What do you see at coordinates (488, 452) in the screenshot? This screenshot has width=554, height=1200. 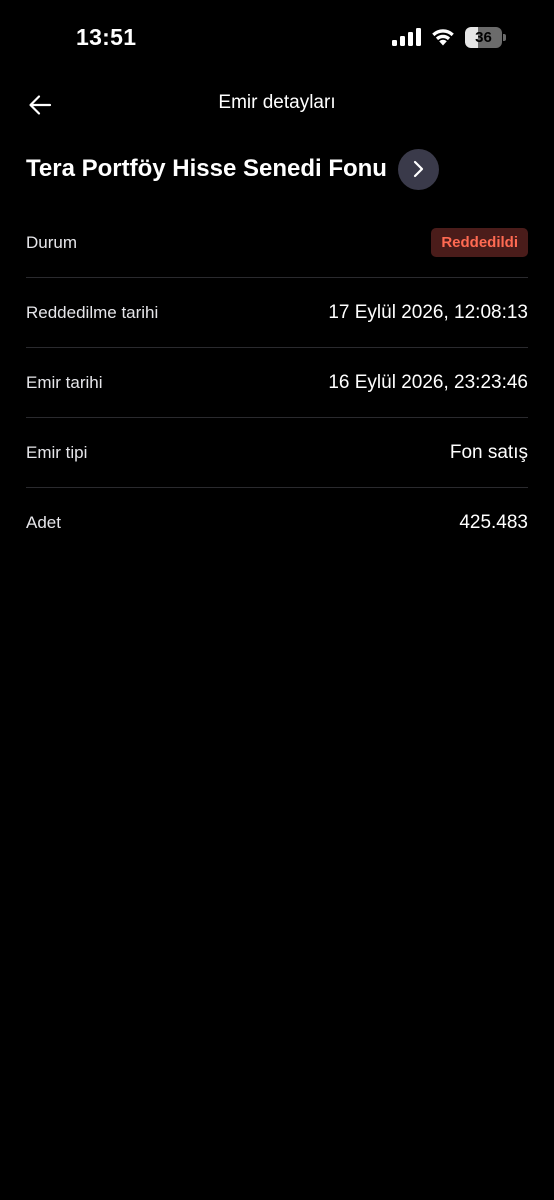 I see `order-type-value: Fon satış` at bounding box center [488, 452].